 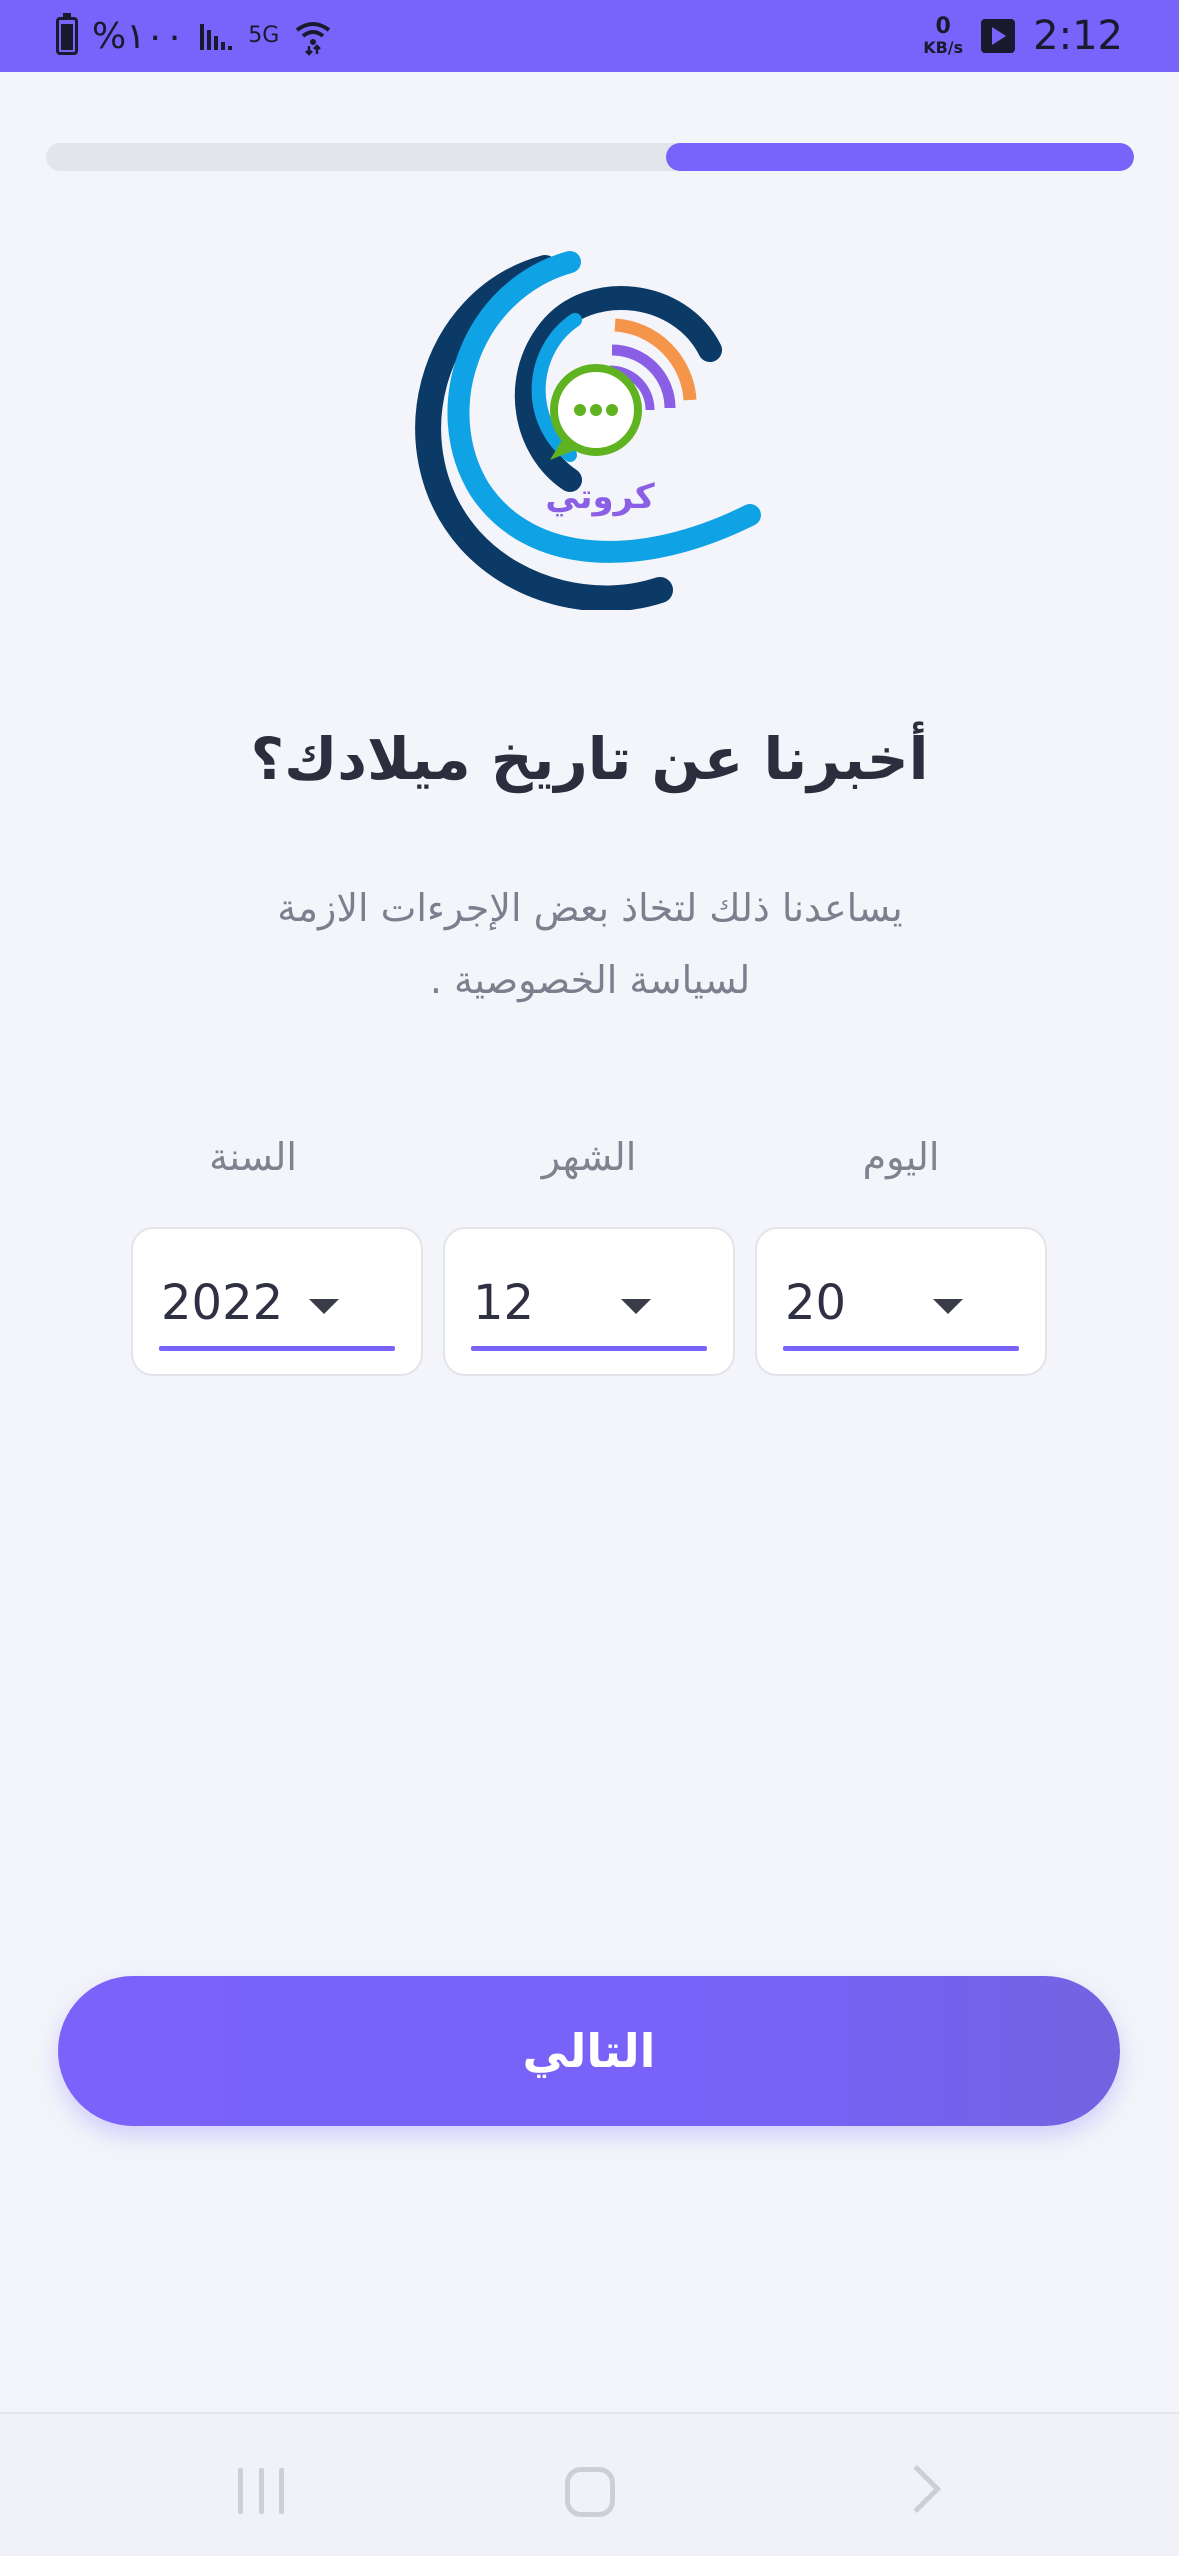 I want to click on network-speed-value: 0, so click(x=943, y=27).